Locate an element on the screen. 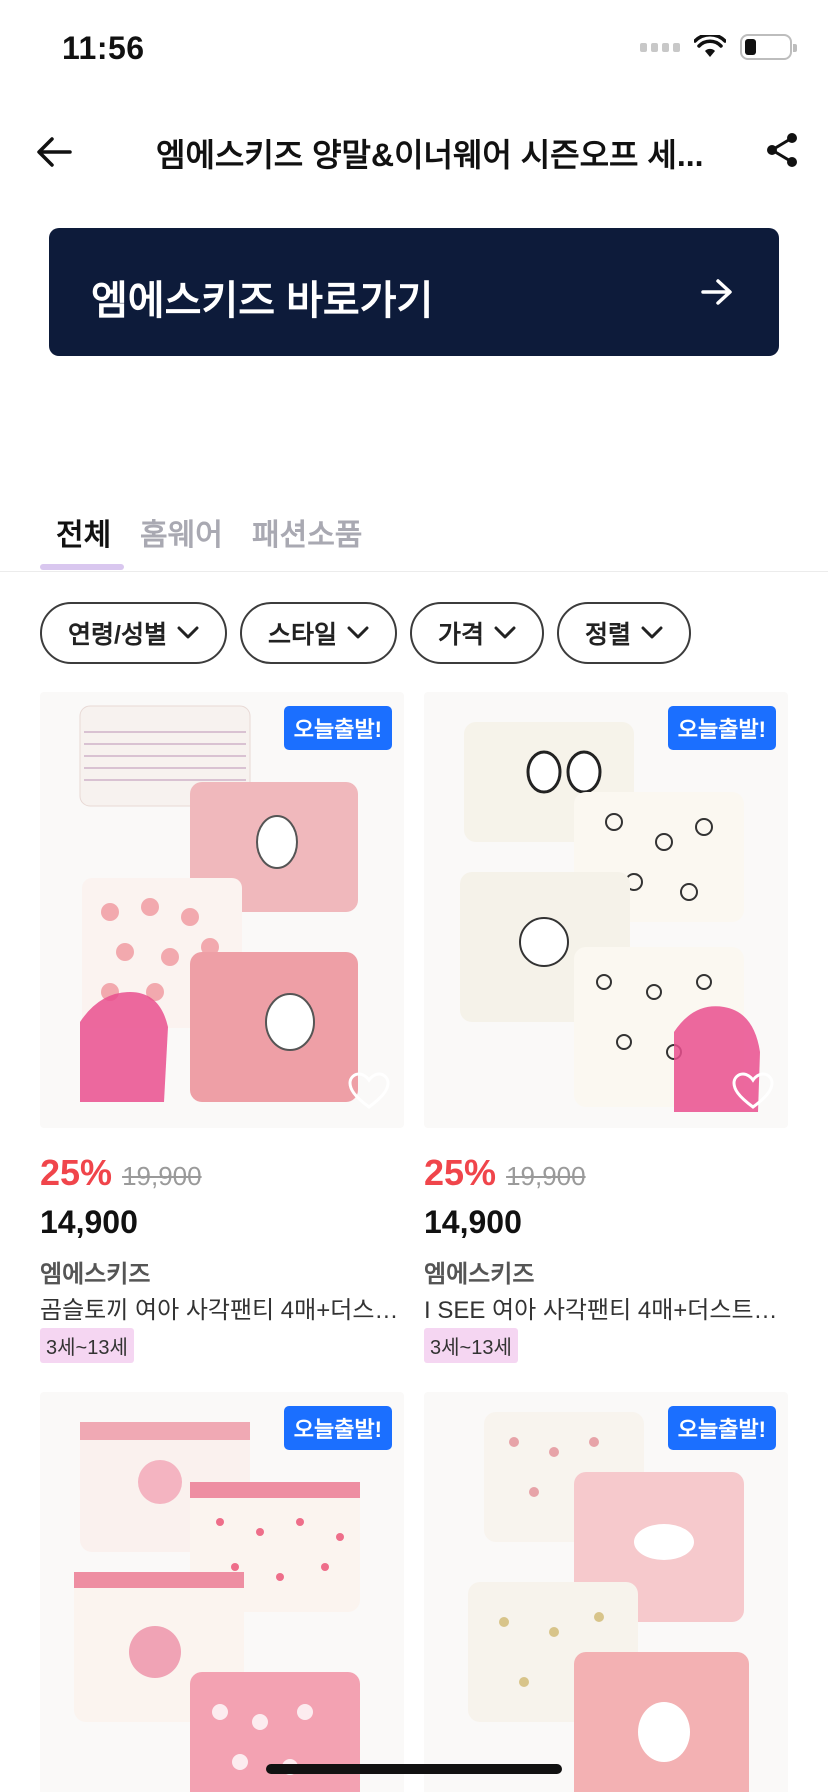  cellular-signal-icon is located at coordinates (660, 47).